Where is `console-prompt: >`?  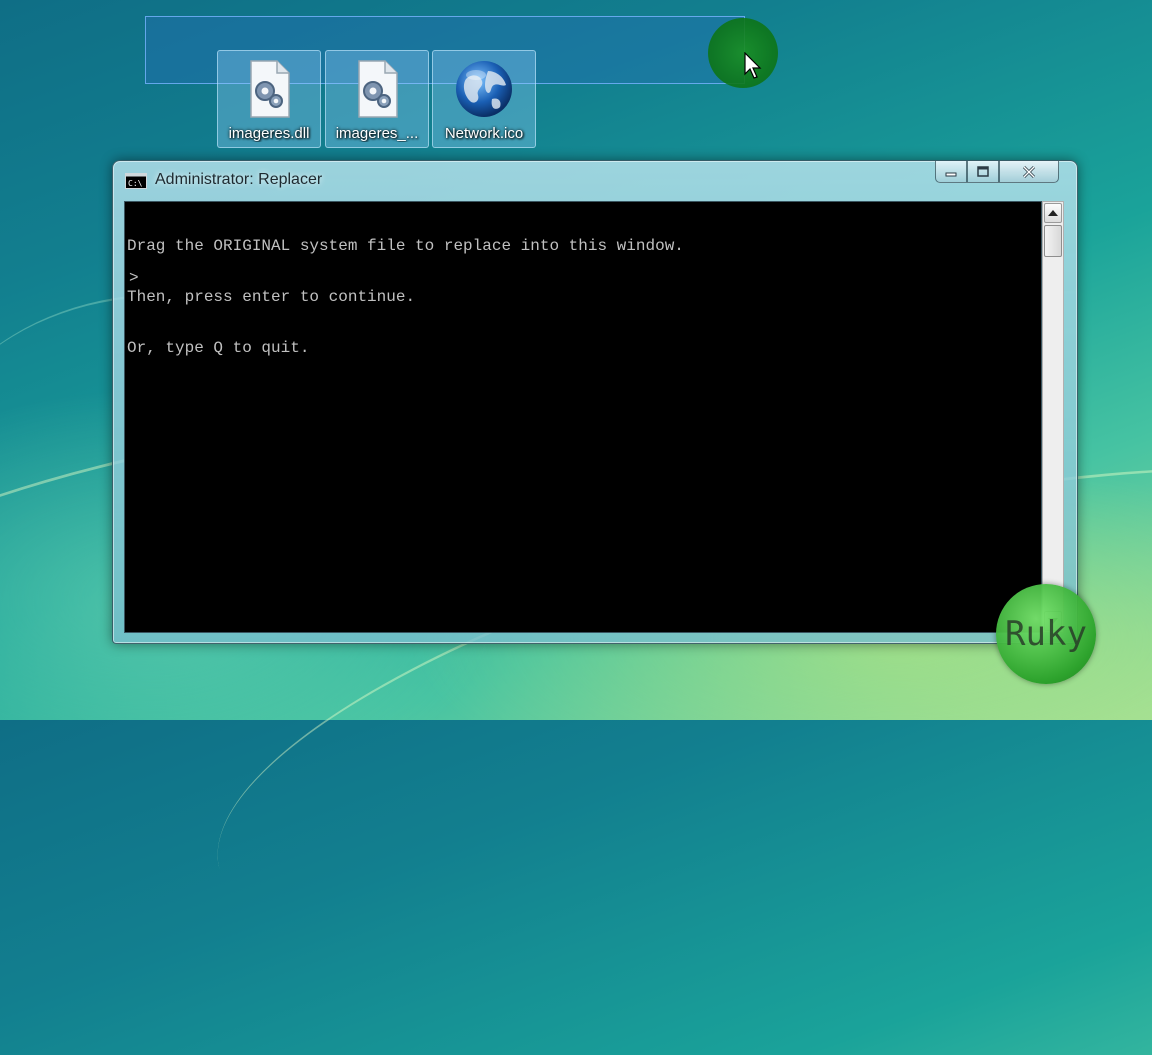 console-prompt: > is located at coordinates (134, 278).